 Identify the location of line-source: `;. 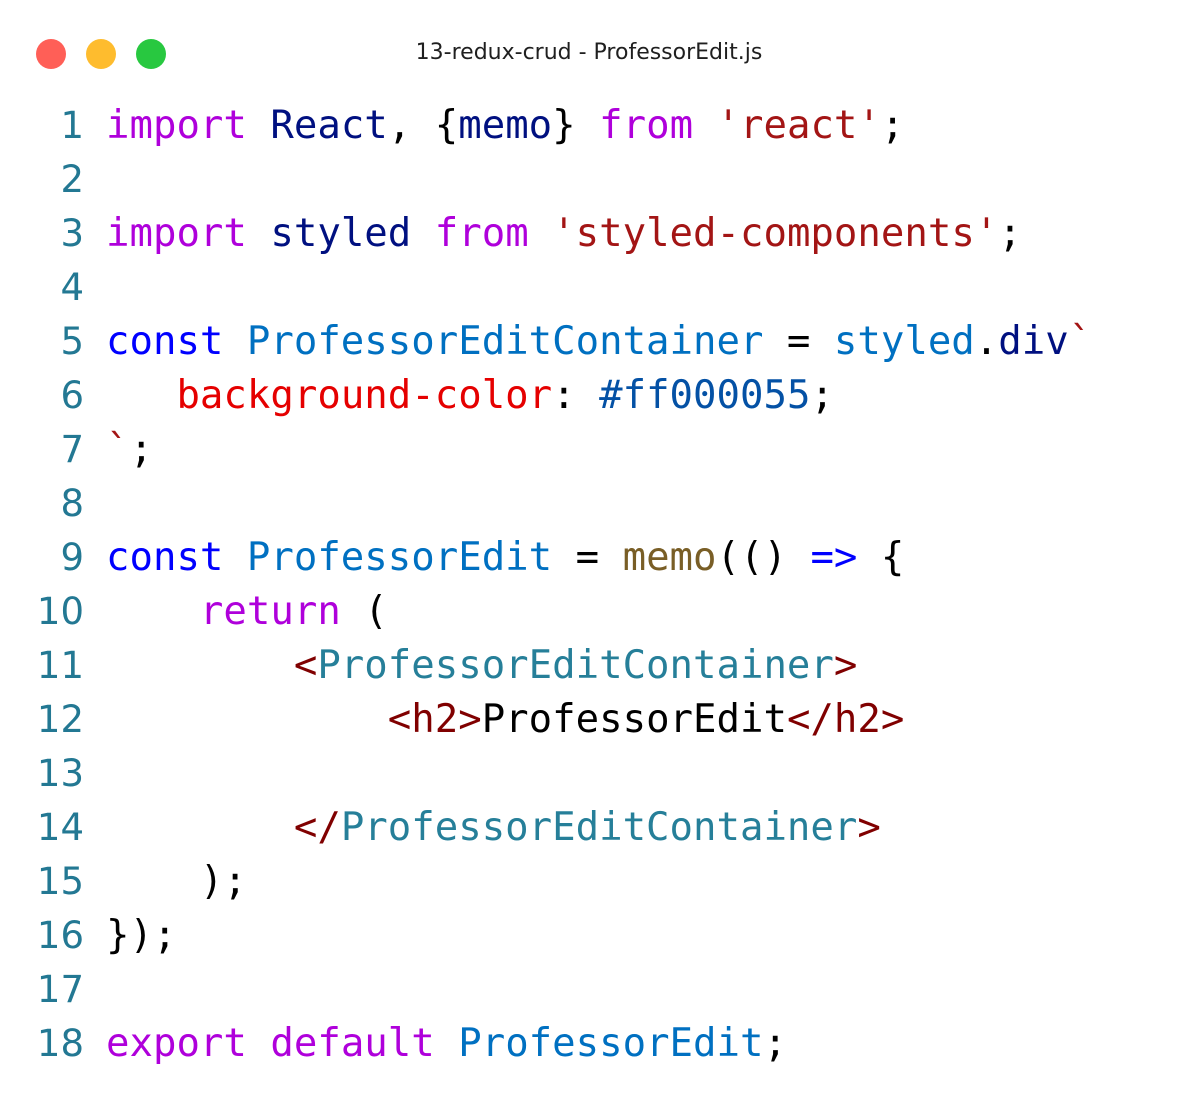
(129, 450).